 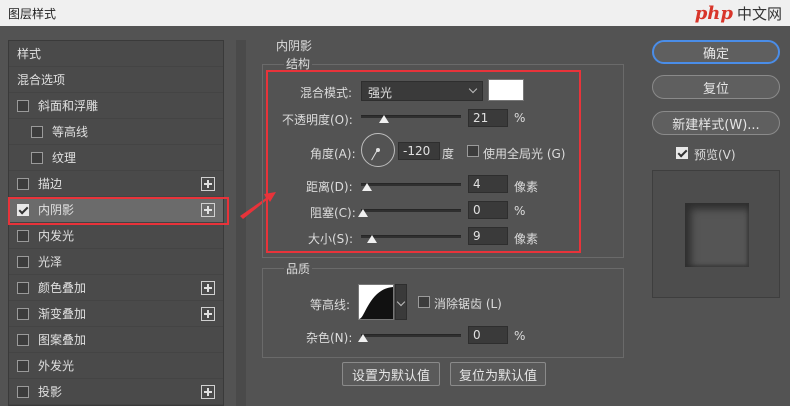 I want to click on contour-curve-icon, so click(x=376, y=303).